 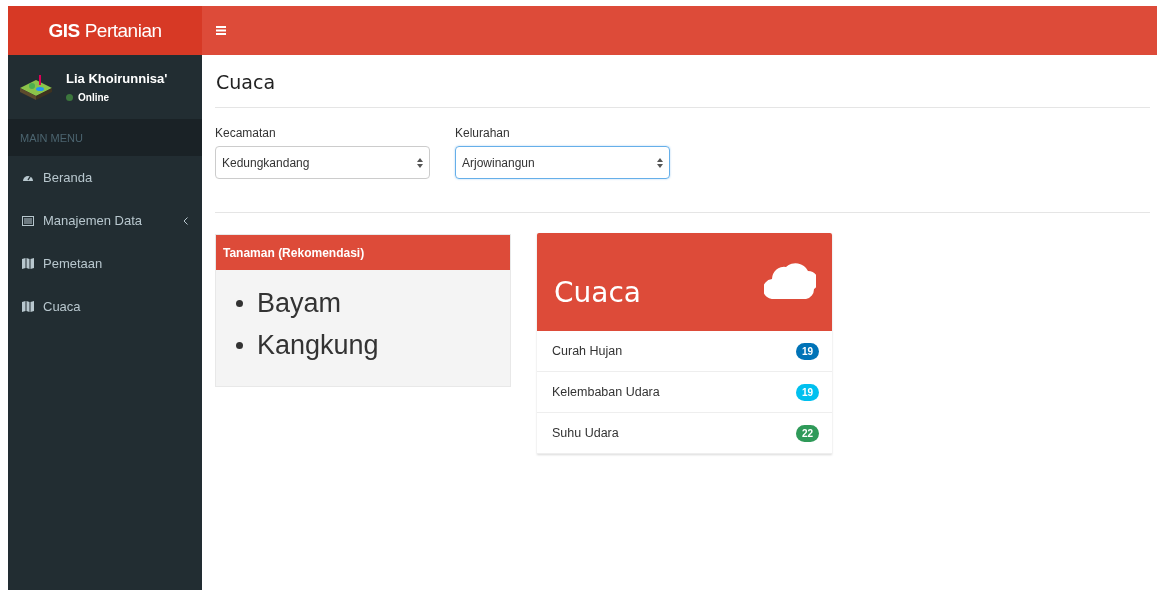 What do you see at coordinates (587, 351) in the screenshot?
I see `weather-label: Curah Hujan` at bounding box center [587, 351].